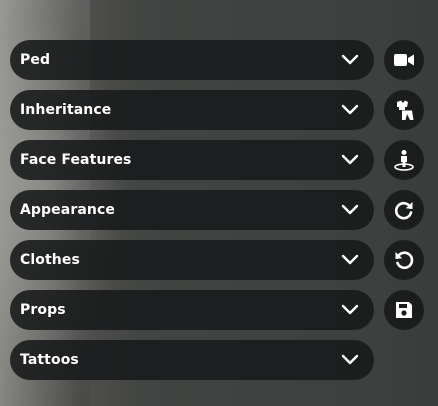 Image resolution: width=438 pixels, height=406 pixels. I want to click on action-buttons, so click(404, 190).